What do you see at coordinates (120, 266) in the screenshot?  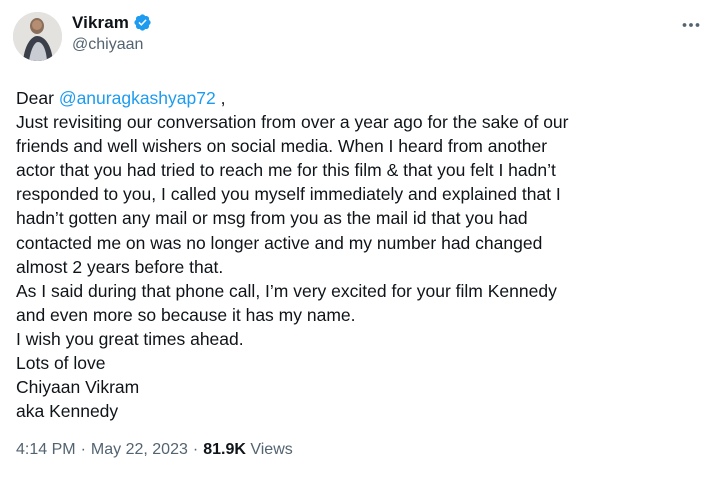 I see `tweet-line: almost 2 years before that.` at bounding box center [120, 266].